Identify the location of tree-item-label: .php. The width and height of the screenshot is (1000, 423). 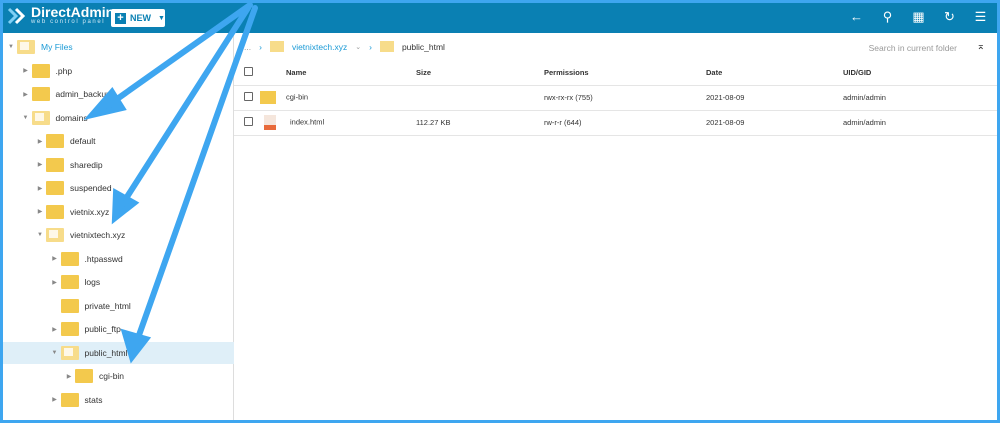
(64, 70).